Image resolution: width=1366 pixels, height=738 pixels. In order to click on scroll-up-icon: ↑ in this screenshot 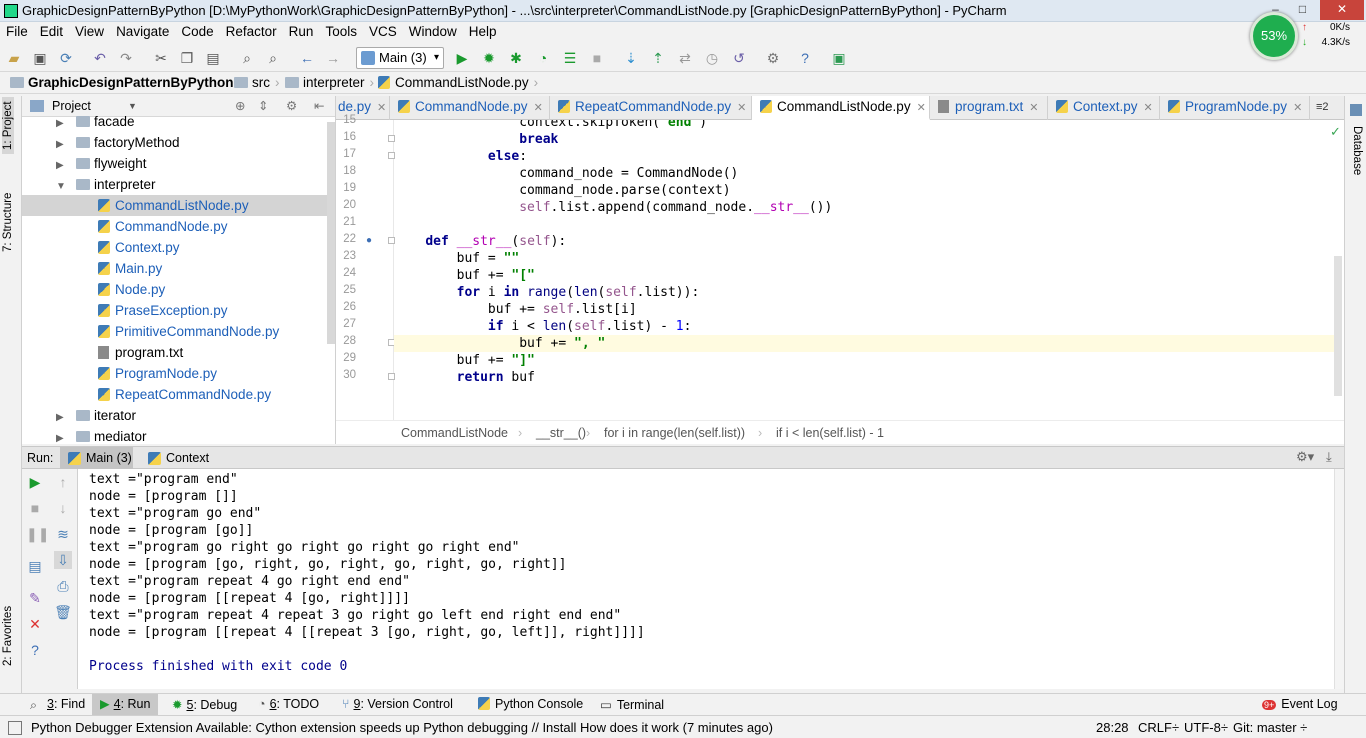, I will do `click(63, 482)`.